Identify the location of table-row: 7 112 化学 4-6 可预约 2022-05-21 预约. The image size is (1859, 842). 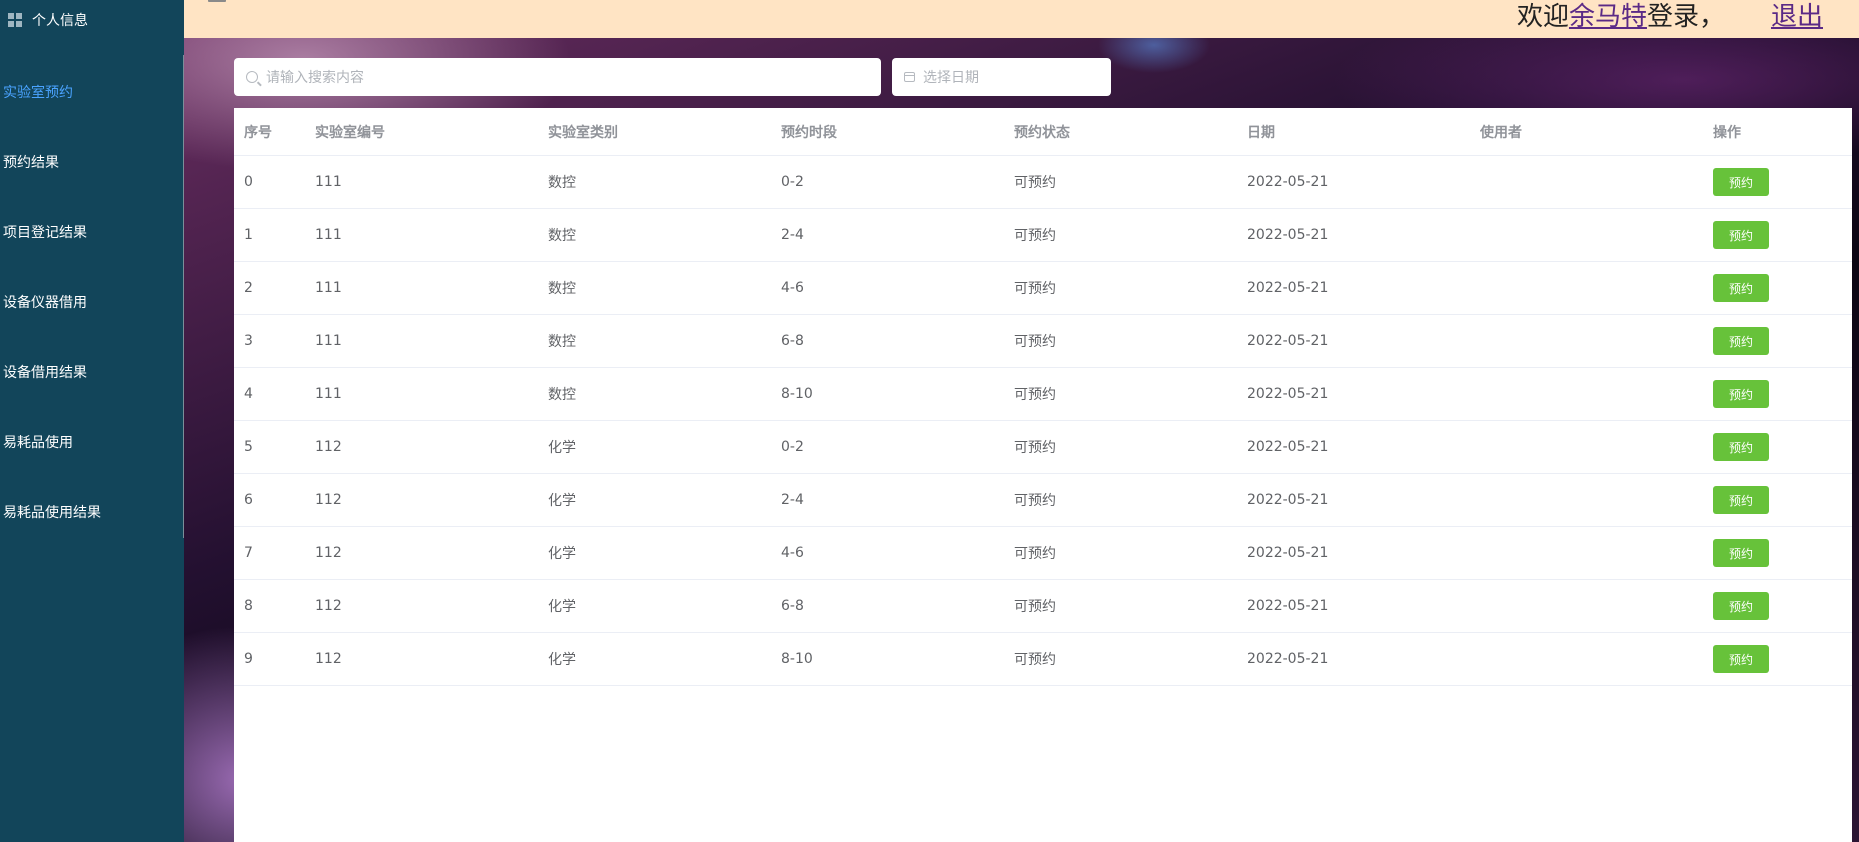
(1043, 553).